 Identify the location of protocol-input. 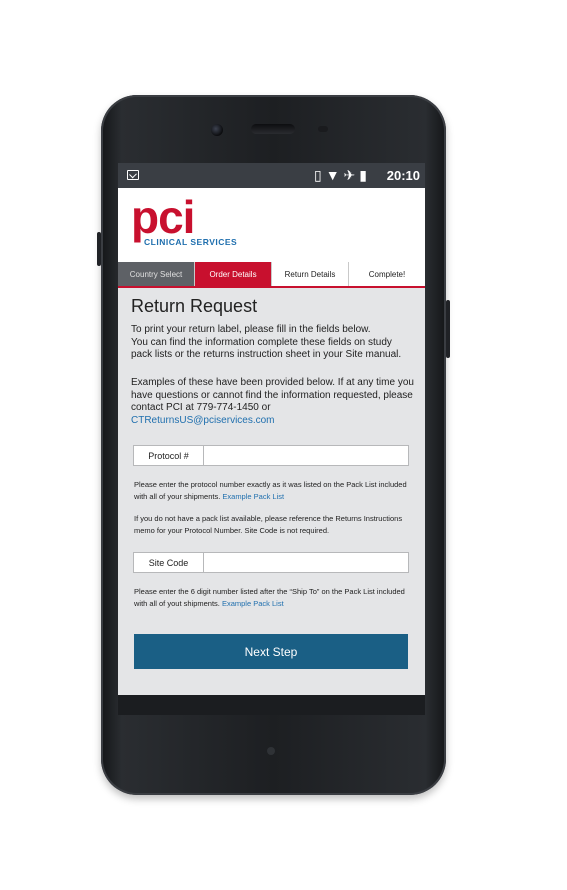
(306, 455).